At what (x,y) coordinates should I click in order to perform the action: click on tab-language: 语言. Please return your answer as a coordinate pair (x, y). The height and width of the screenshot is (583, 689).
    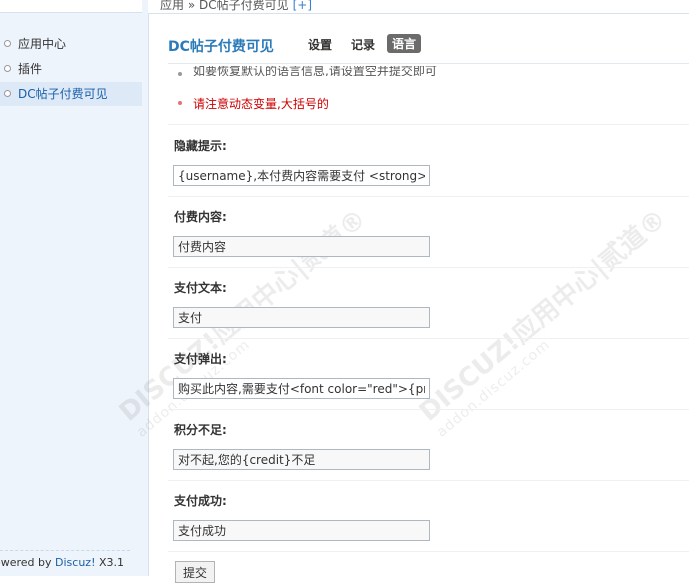
    Looking at the image, I should click on (404, 43).